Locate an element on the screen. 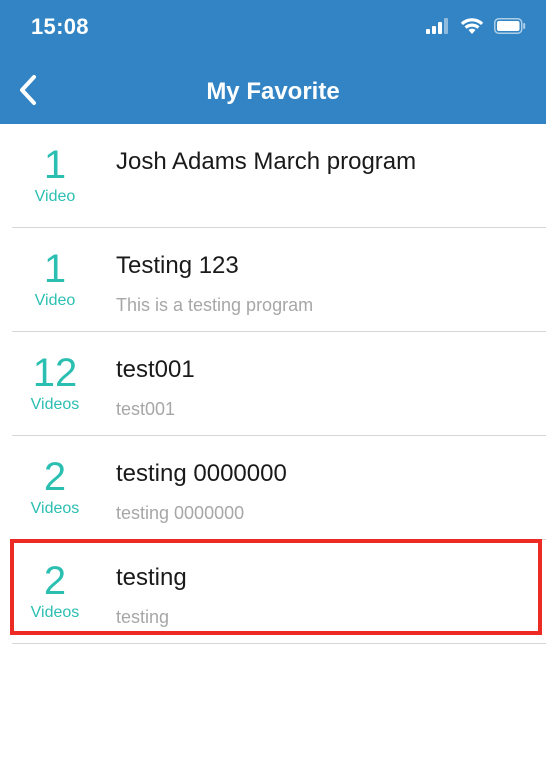 This screenshot has height=784, width=546. battery-icon is located at coordinates (510, 28).